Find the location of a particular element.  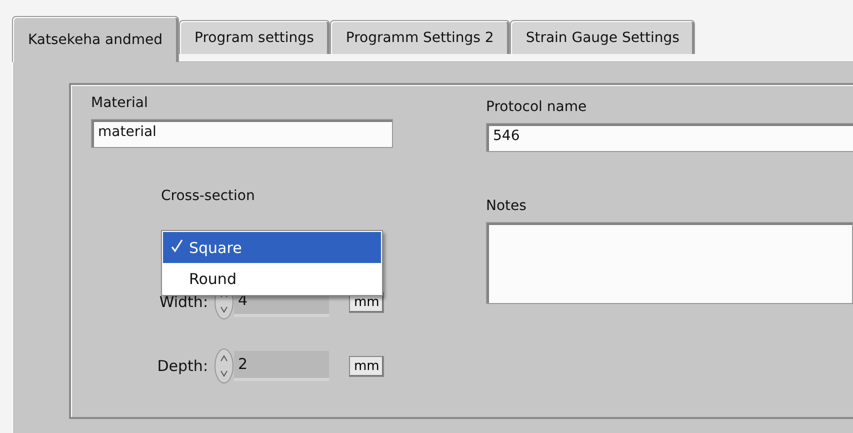

number-field: 2 is located at coordinates (281, 366).